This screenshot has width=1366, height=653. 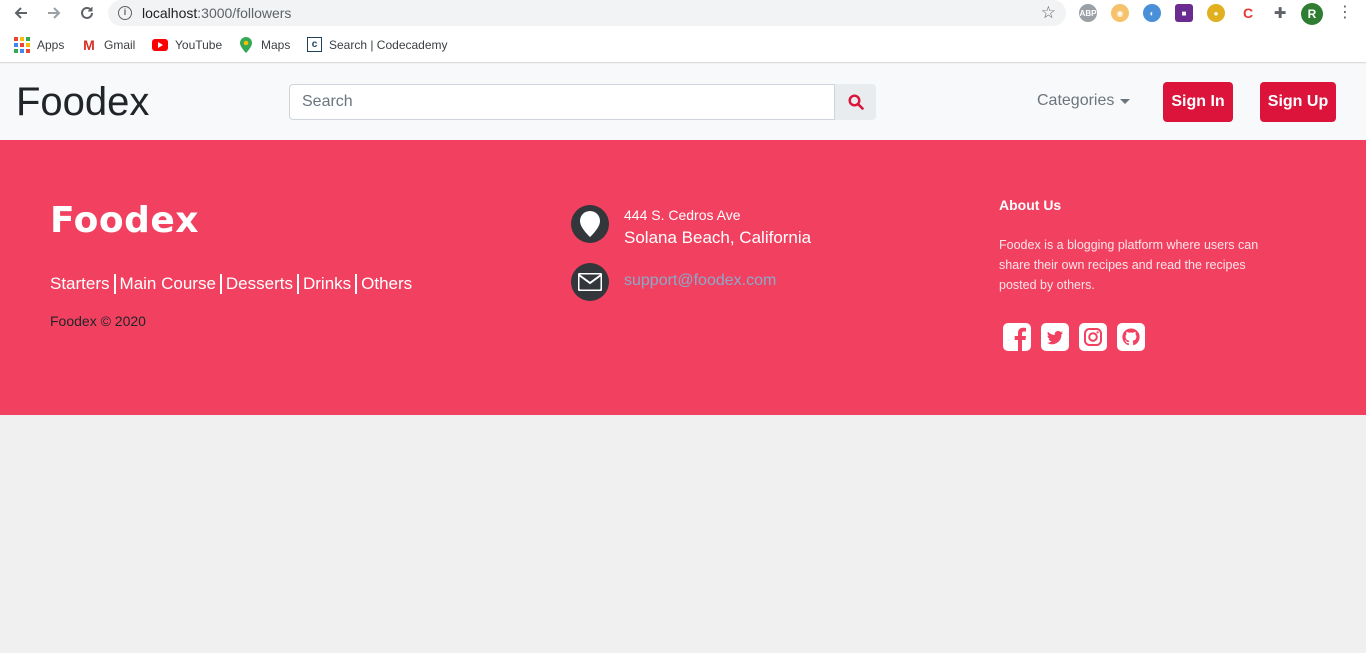 I want to click on categories-label: Categories, so click(x=1076, y=100).